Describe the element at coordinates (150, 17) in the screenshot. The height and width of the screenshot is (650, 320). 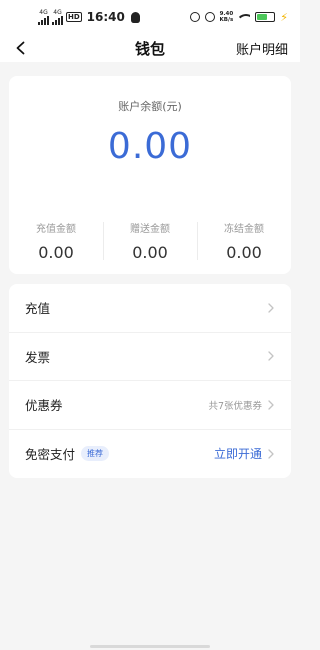
I see `status-bar: 4G 4G HD 16:40 9.40 KB/s ⚡` at that location.